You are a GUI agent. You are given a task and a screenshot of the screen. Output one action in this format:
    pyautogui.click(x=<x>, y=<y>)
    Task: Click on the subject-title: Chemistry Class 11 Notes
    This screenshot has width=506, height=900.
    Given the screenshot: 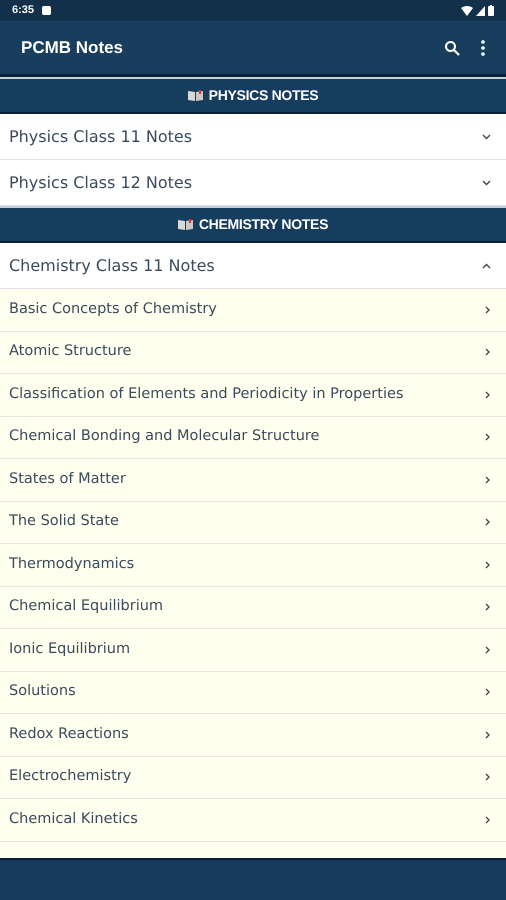 What is the action you would take?
    pyautogui.click(x=112, y=265)
    